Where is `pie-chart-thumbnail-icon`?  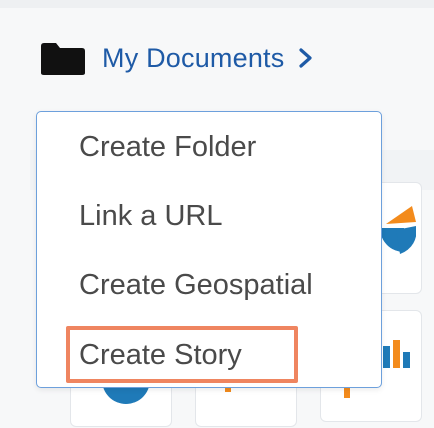 pie-chart-thumbnail-icon is located at coordinates (398, 230).